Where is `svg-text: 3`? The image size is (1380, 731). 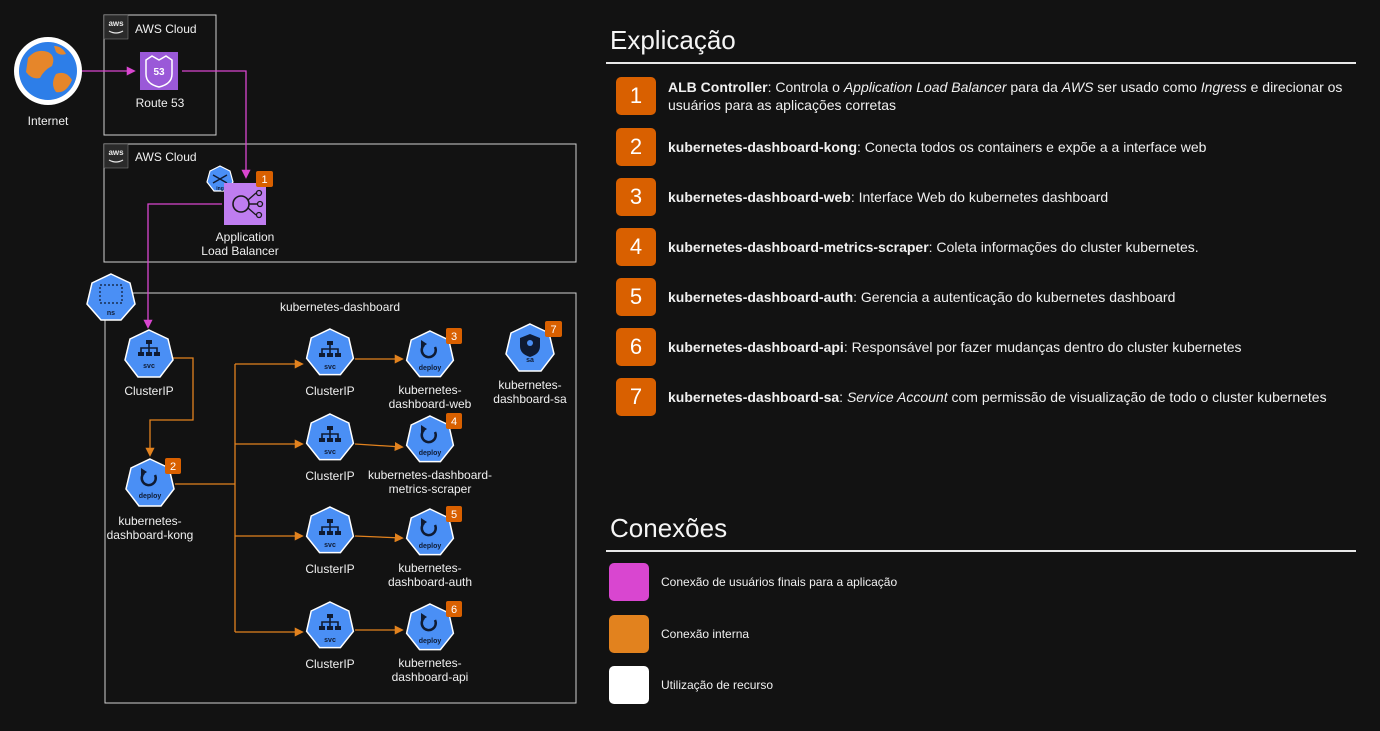 svg-text: 3 is located at coordinates (454, 337).